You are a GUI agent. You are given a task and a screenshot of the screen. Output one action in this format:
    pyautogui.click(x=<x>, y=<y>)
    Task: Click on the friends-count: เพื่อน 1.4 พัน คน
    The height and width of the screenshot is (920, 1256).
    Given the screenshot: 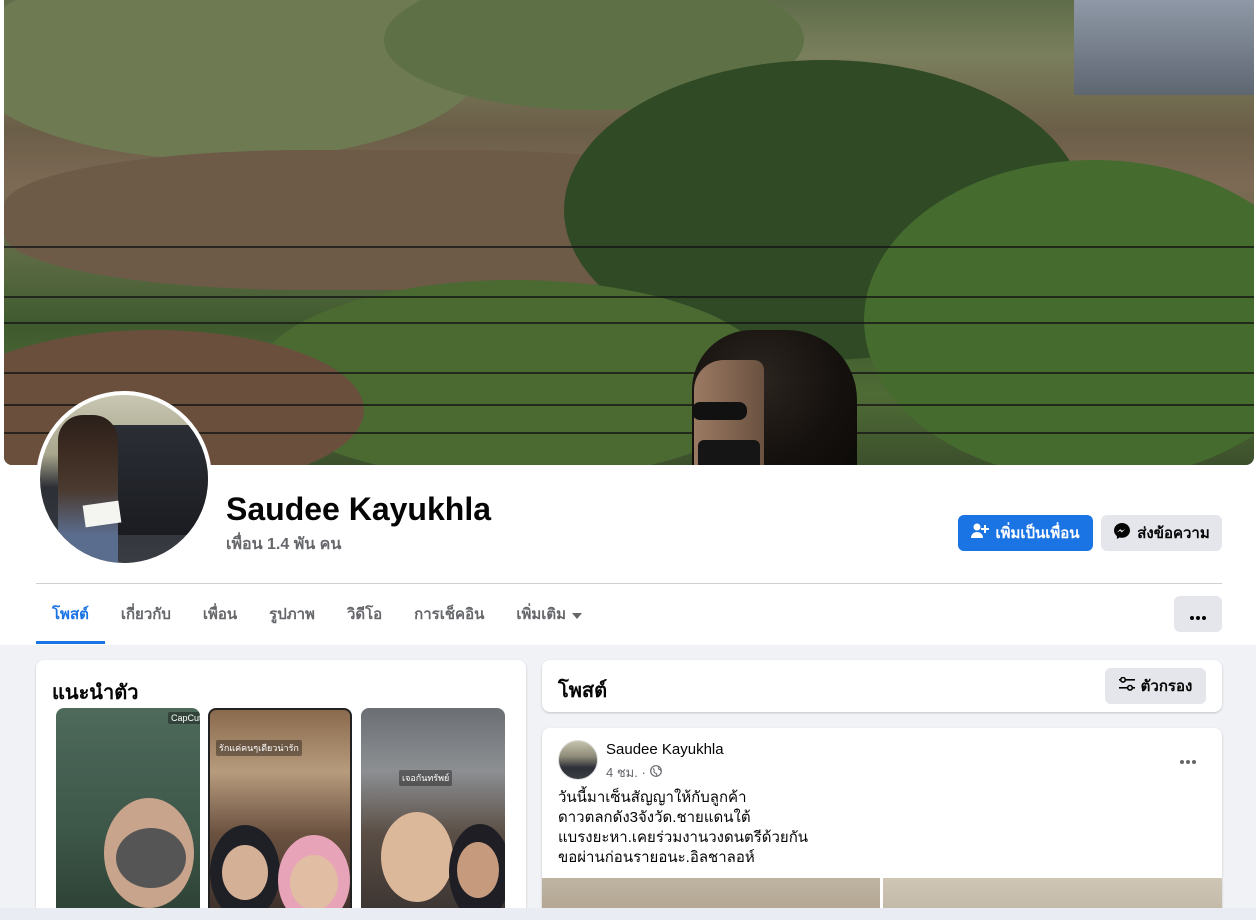 What is the action you would take?
    pyautogui.click(x=283, y=544)
    